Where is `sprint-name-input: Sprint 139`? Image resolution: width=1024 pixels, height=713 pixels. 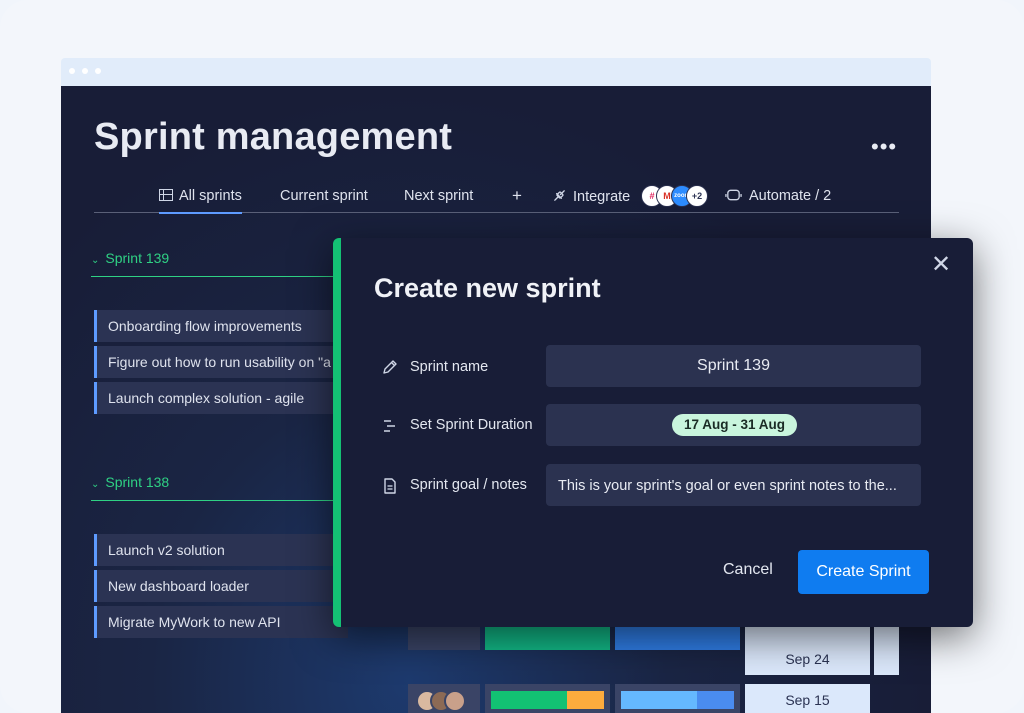 sprint-name-input: Sprint 139 is located at coordinates (733, 366).